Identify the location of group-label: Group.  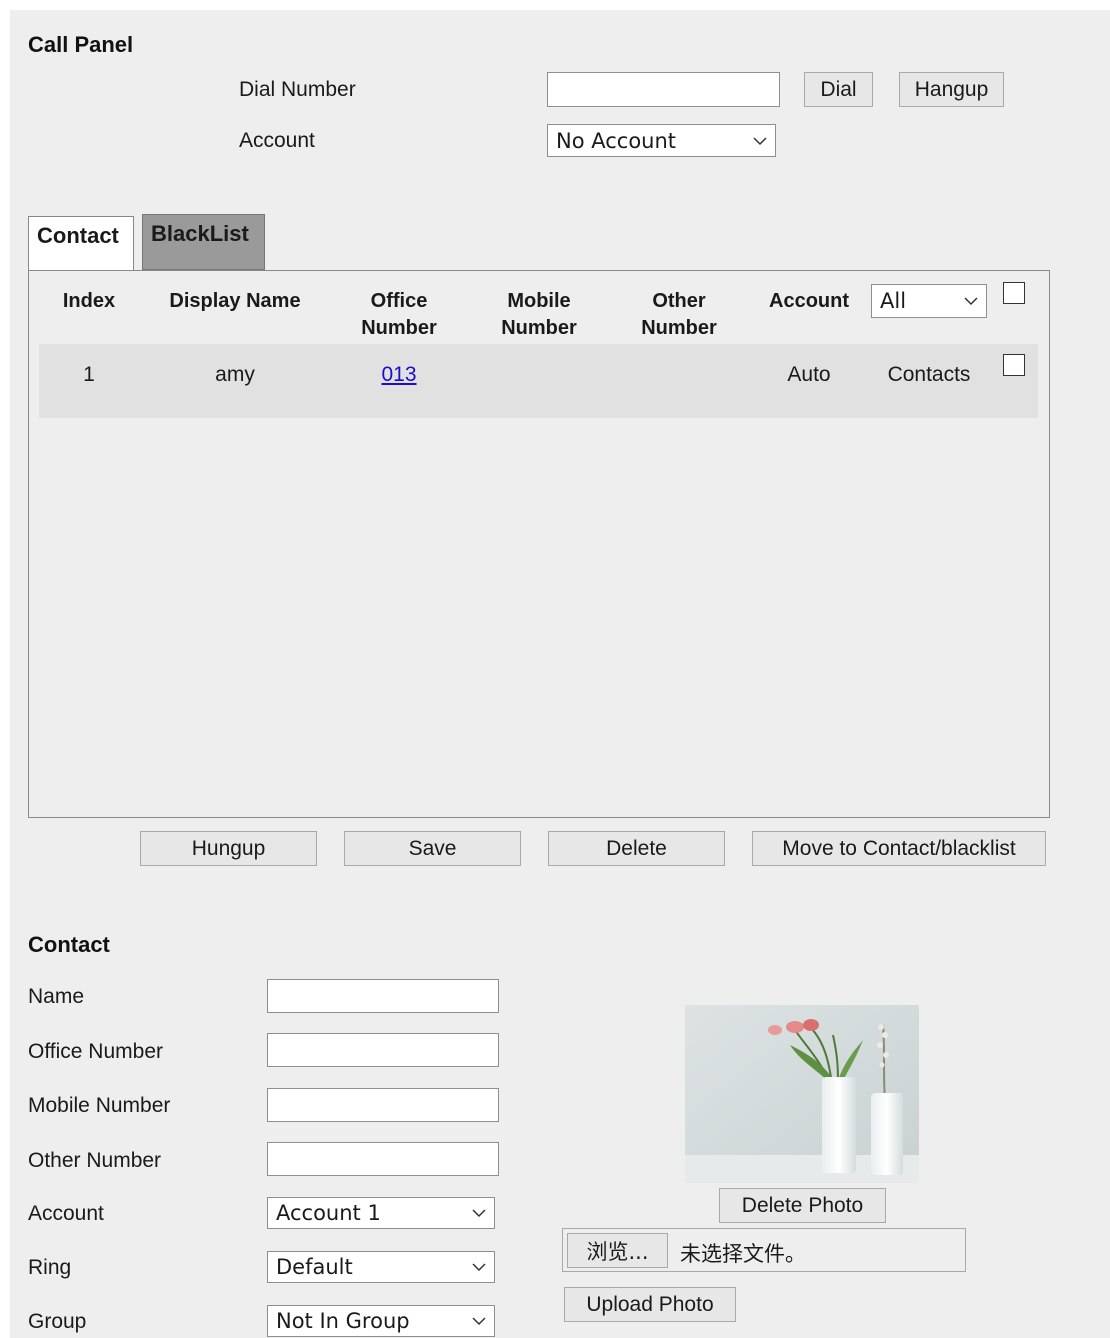
(57, 1321).